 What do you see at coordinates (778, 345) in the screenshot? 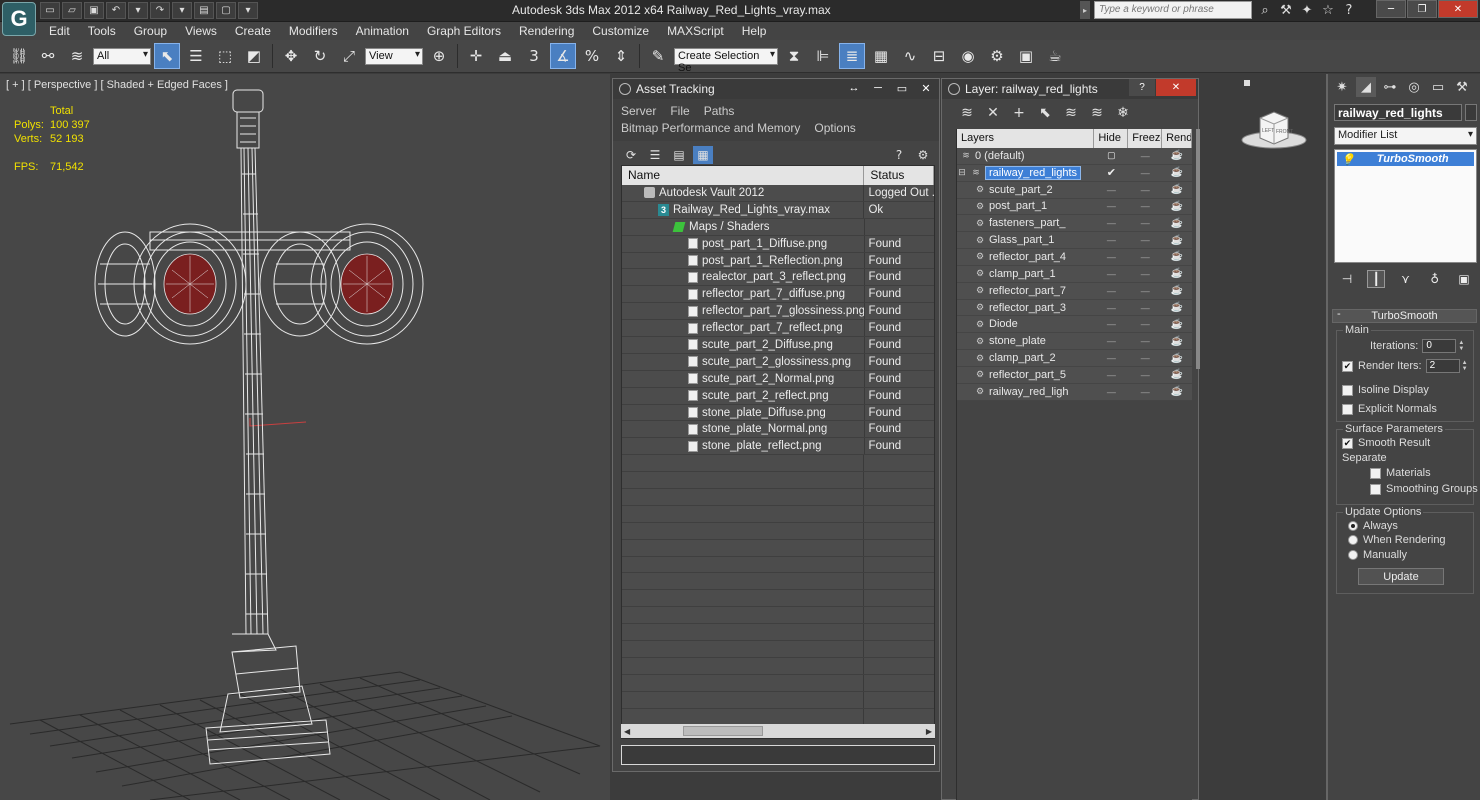
I see `asset-row: scute_part_2_Diffuse.png Found` at bounding box center [778, 345].